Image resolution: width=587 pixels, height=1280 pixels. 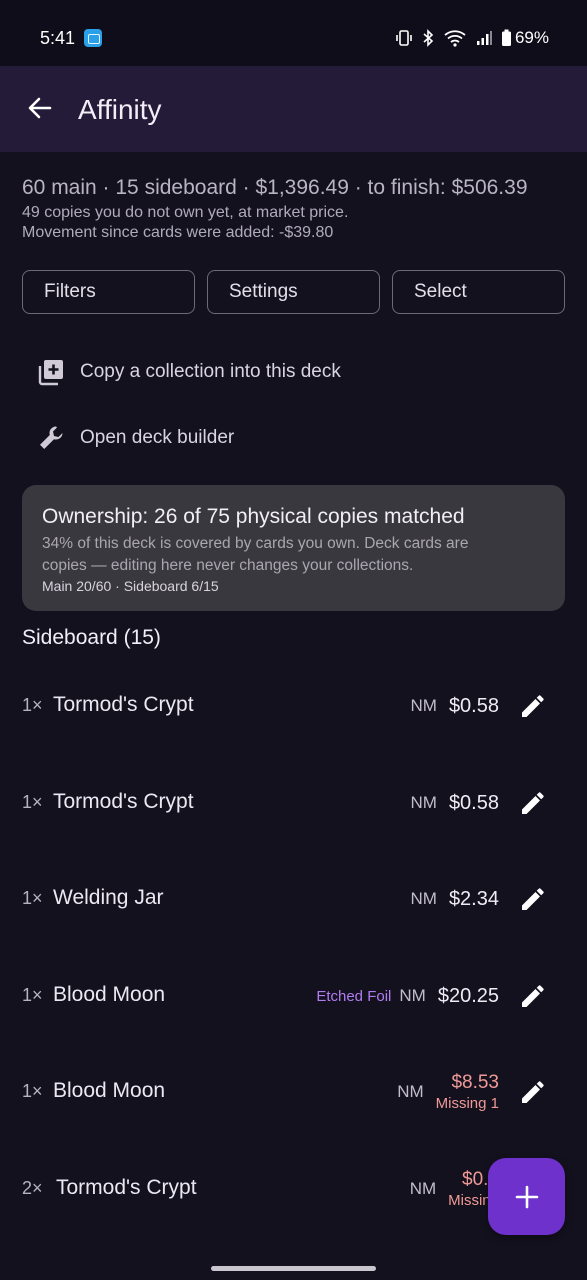 What do you see at coordinates (210, 371) in the screenshot?
I see `copy-collection-label: Copy a collection into this deck` at bounding box center [210, 371].